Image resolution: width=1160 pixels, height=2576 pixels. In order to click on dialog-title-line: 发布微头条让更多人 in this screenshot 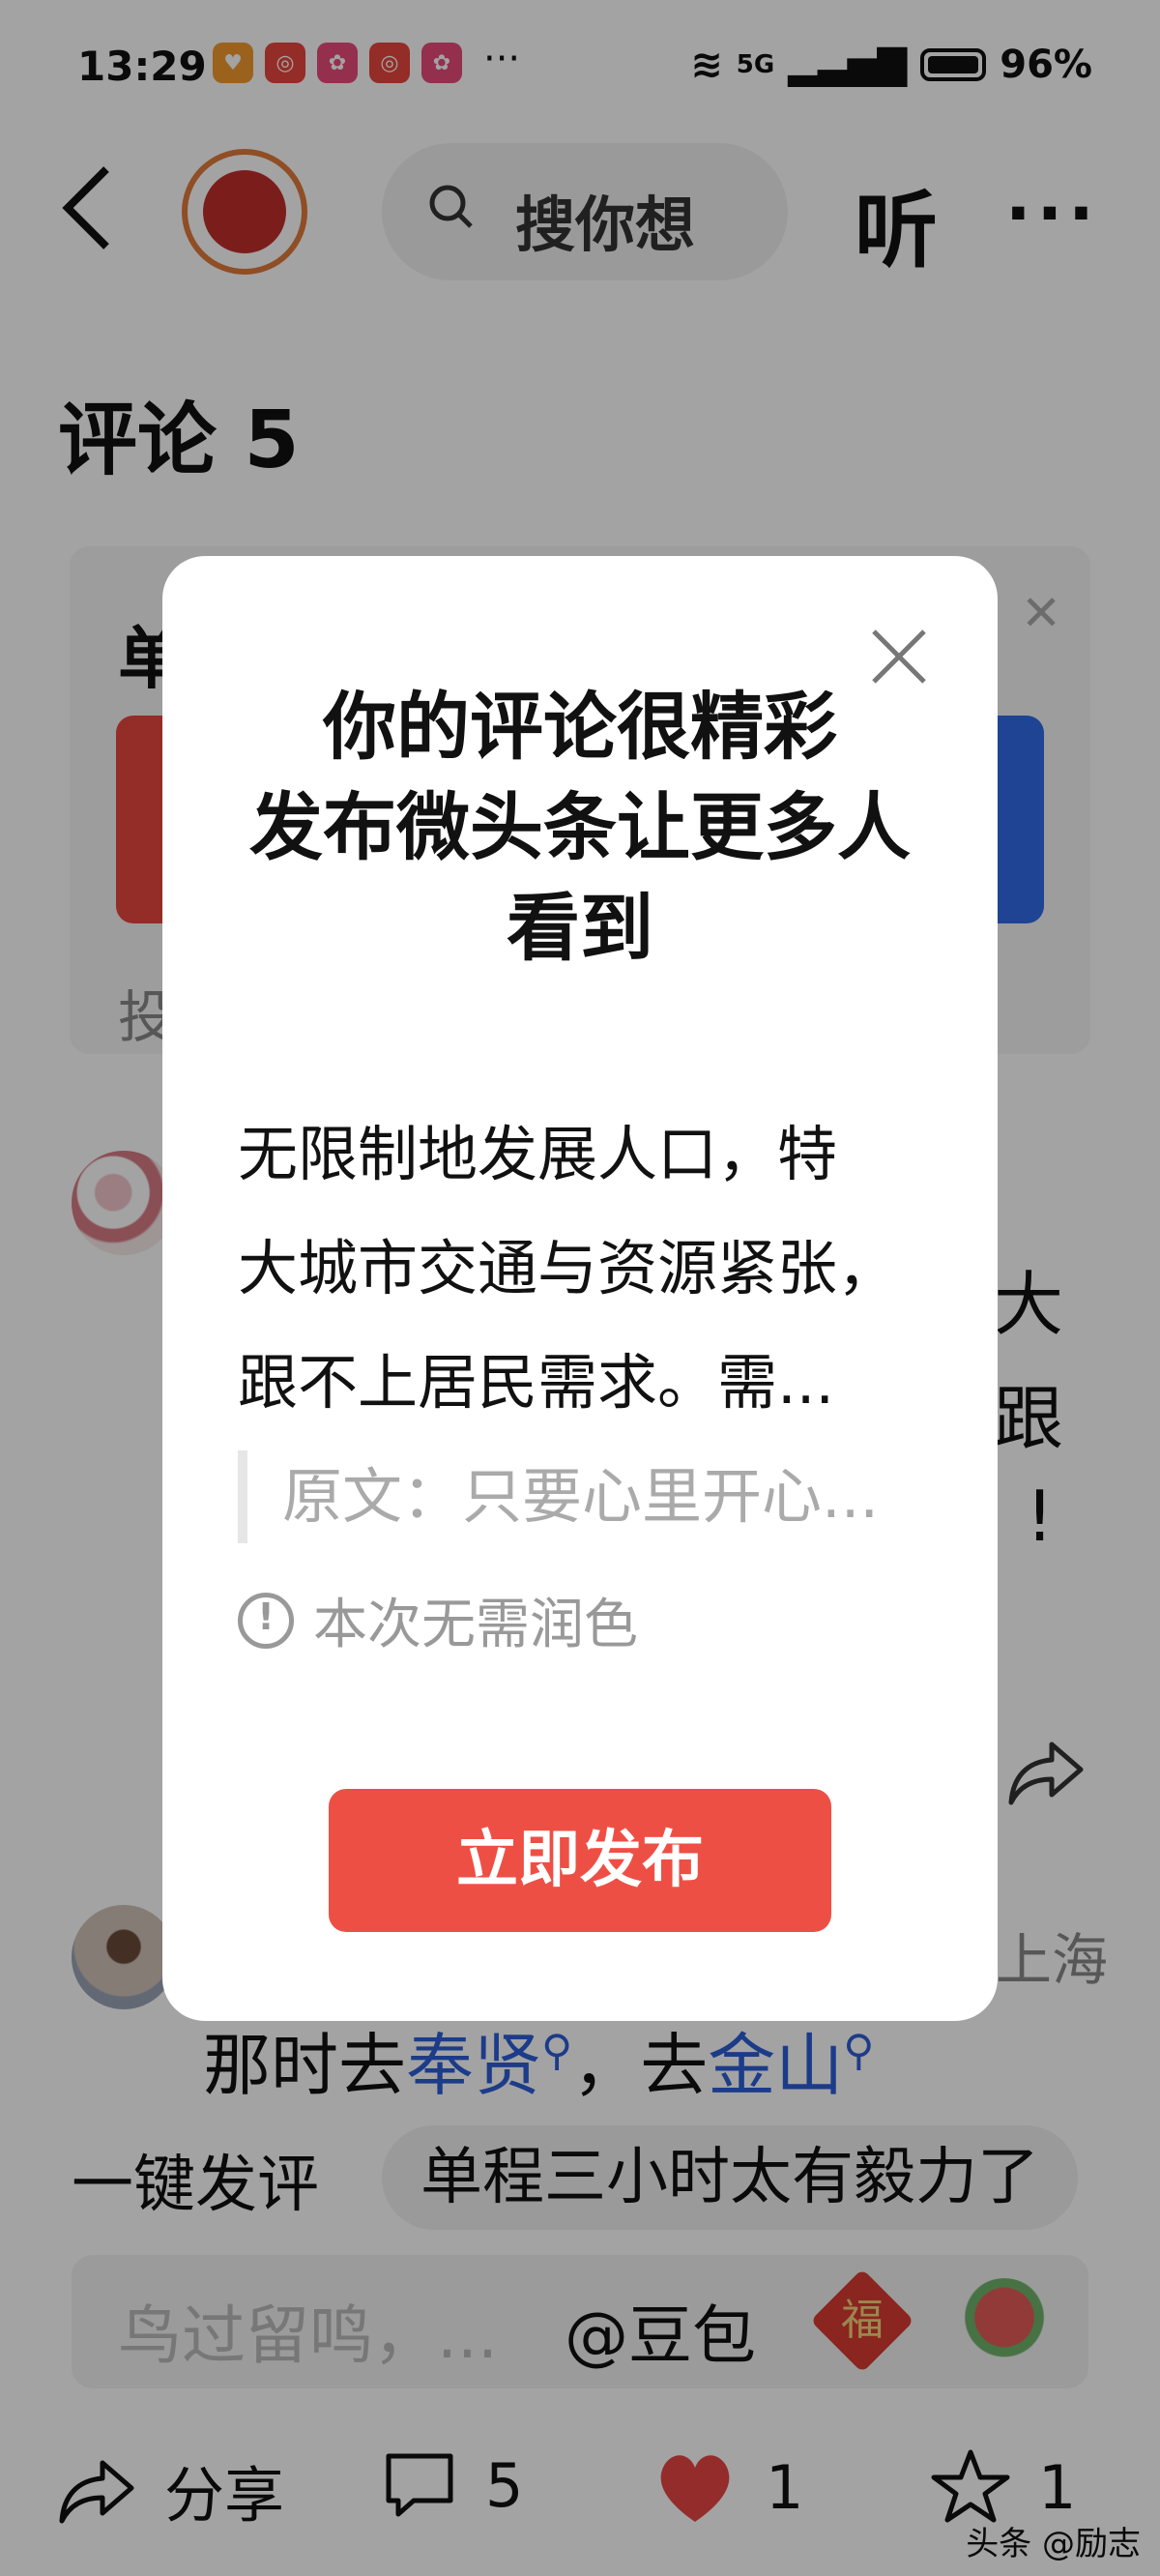, I will do `click(580, 827)`.